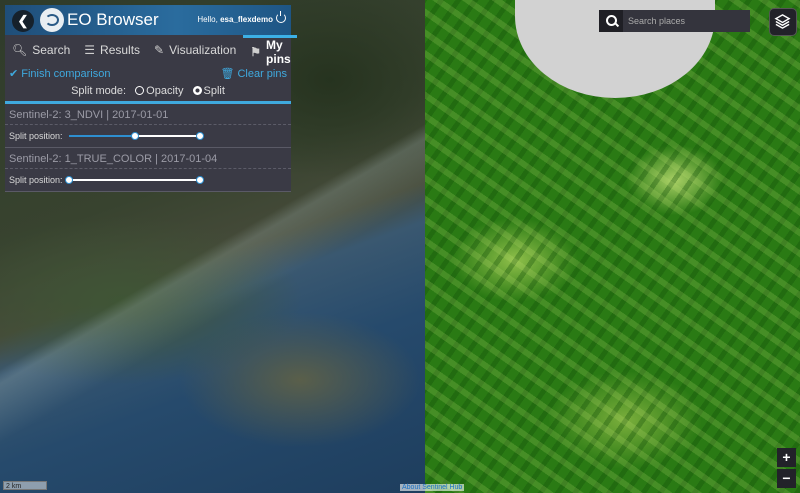  Describe the element at coordinates (148, 73) in the screenshot. I see `comparison-actions: ✔ Finish comparison 🗑︎ Clear pins` at that location.